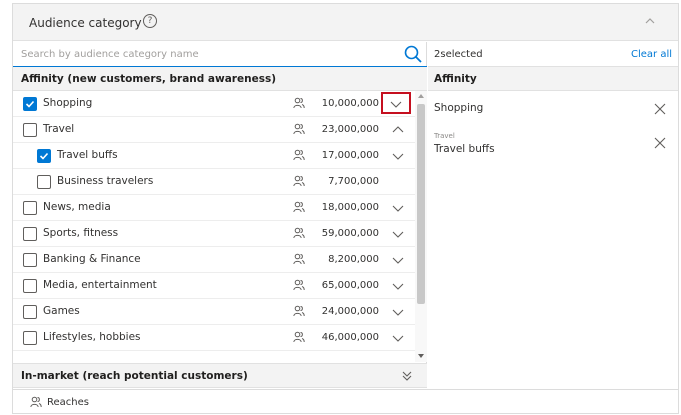  Describe the element at coordinates (350, 337) in the screenshot. I see `audience-count: 46,000,000` at that location.